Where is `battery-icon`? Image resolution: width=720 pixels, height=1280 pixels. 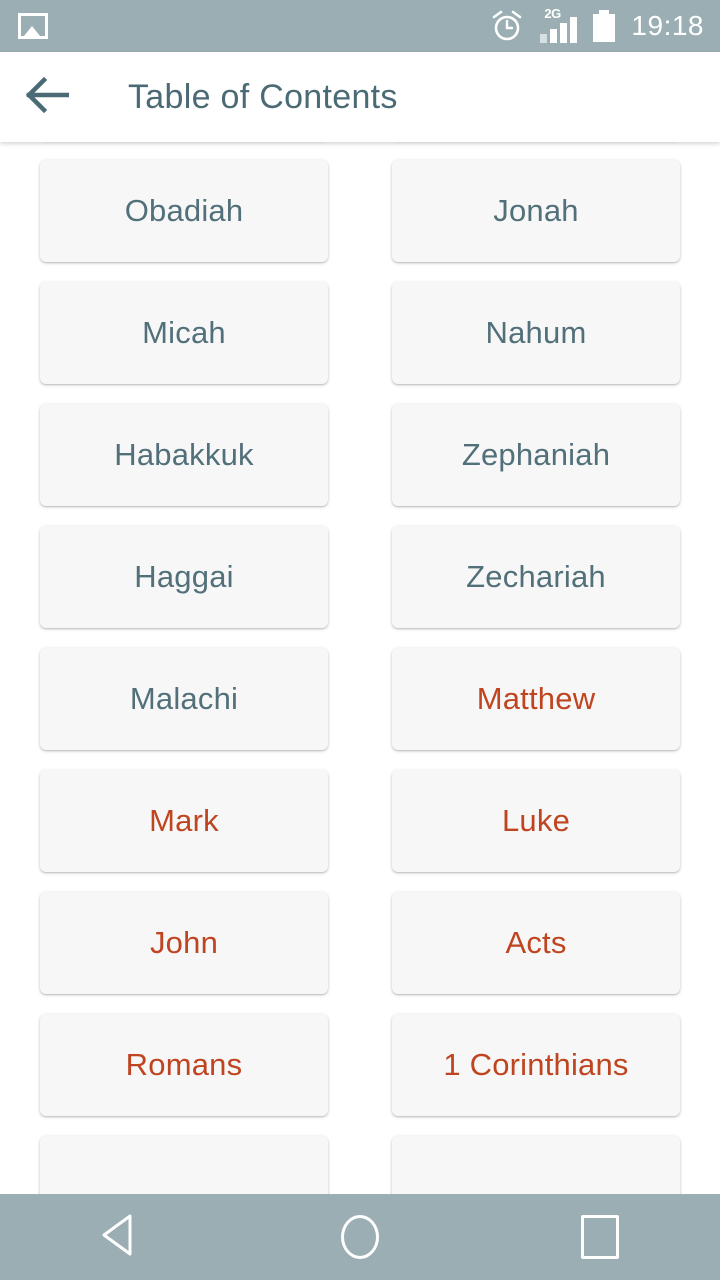
battery-icon is located at coordinates (604, 26).